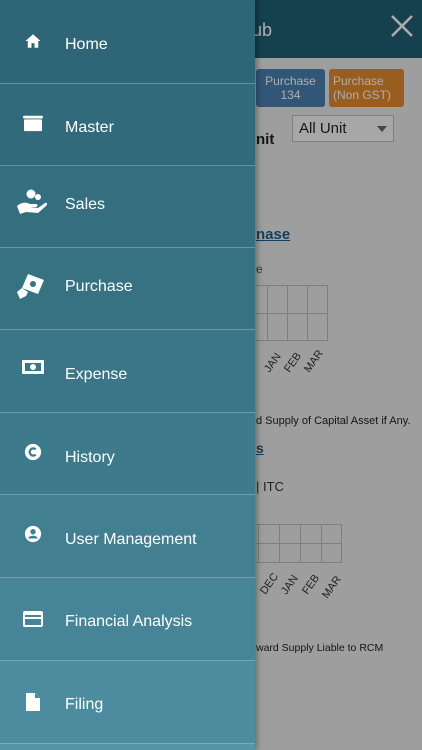 This screenshot has width=422, height=750. What do you see at coordinates (90, 457) in the screenshot?
I see `menu-label-history: History` at bounding box center [90, 457].